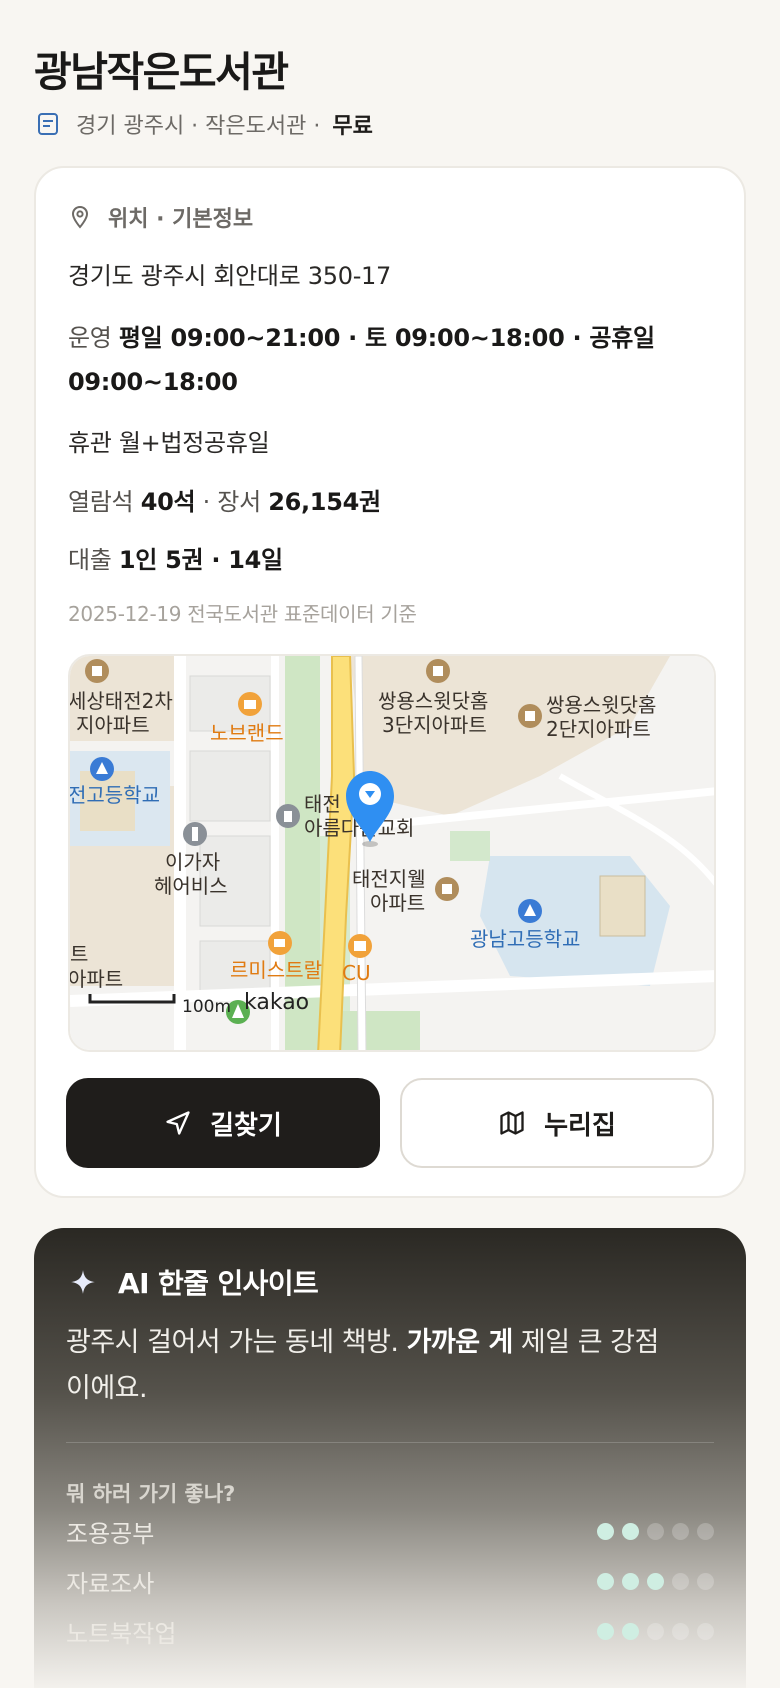  I want to click on map-label-cafe: 르미스트랄, so click(276, 970).